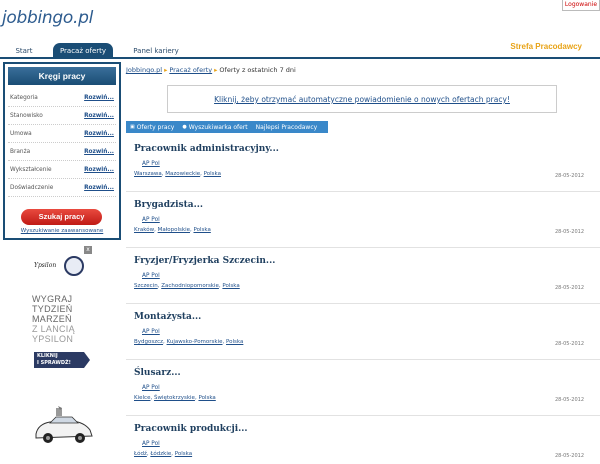 Image resolution: width=600 pixels, height=464 pixels. I want to click on site-logo: jobbingo.pl, so click(47, 18).